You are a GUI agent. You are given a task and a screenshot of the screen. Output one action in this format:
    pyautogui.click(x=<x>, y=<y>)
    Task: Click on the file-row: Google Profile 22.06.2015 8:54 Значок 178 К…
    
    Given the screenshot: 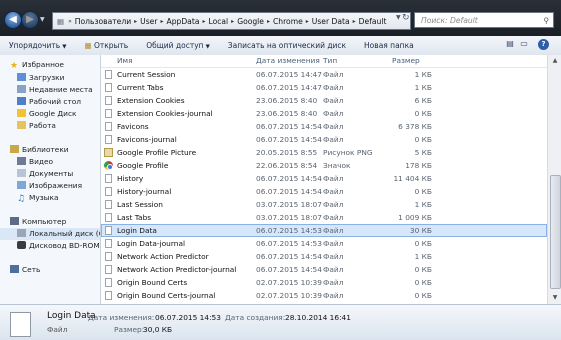 What is the action you would take?
    pyautogui.click(x=324, y=165)
    